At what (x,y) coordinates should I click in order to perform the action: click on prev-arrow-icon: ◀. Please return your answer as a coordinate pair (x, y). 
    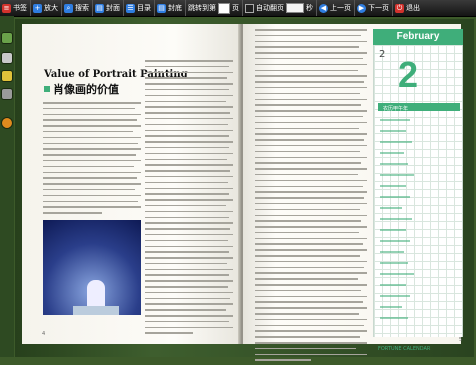
    Looking at the image, I should click on (323, 8).